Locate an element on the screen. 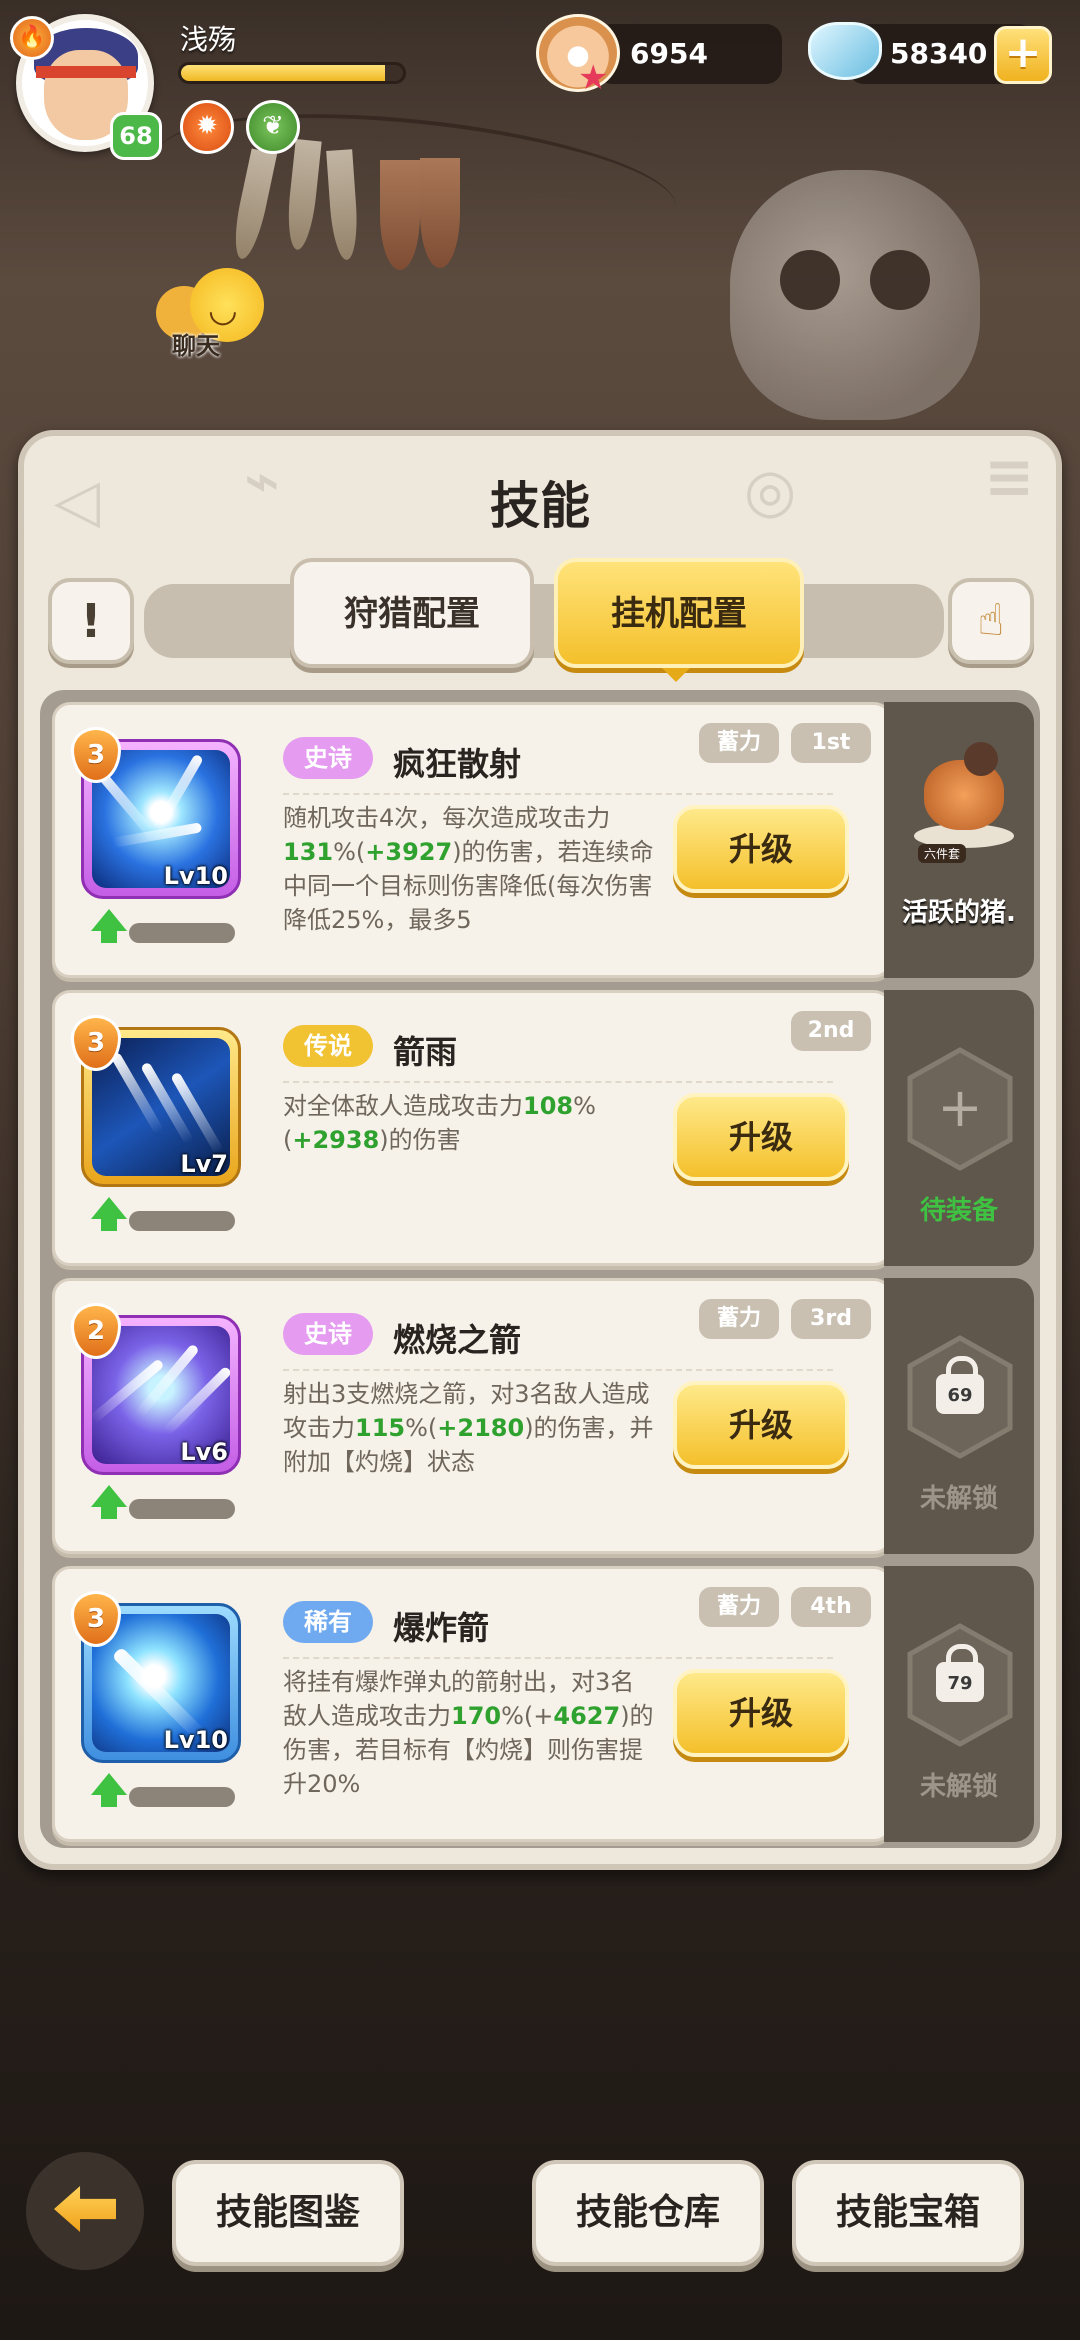 This screenshot has height=2340, width=1080. skill-value-highlight: +2938 is located at coordinates (336, 1140).